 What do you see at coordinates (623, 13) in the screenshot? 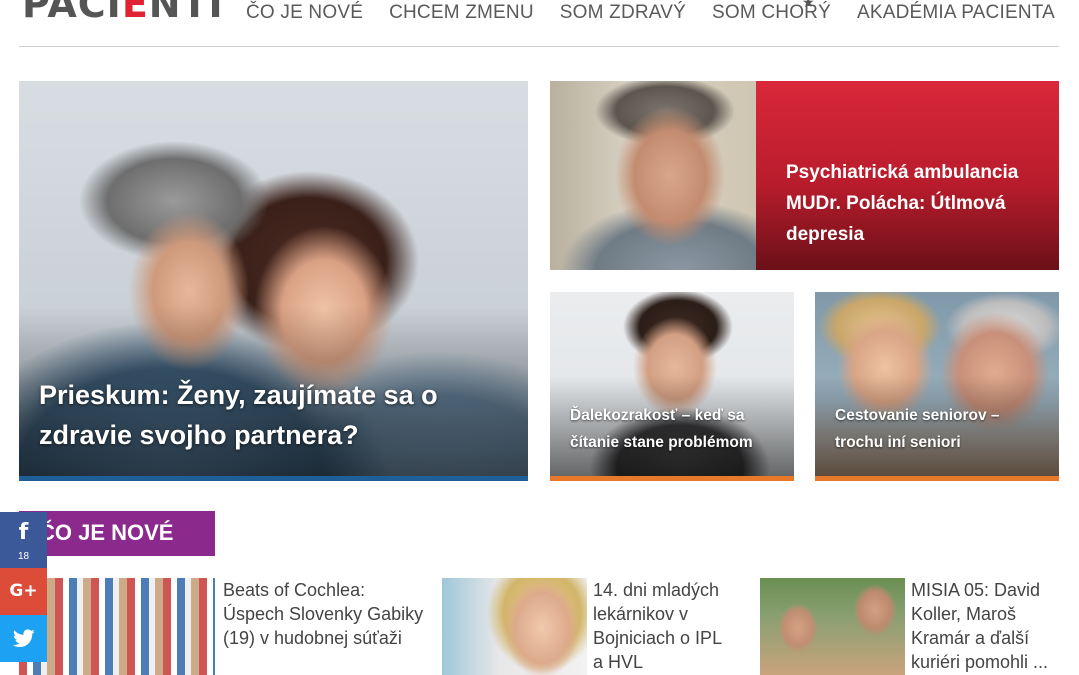
I see `nav-item-som-zdravy: SOM ZDRAVÝ` at bounding box center [623, 13].